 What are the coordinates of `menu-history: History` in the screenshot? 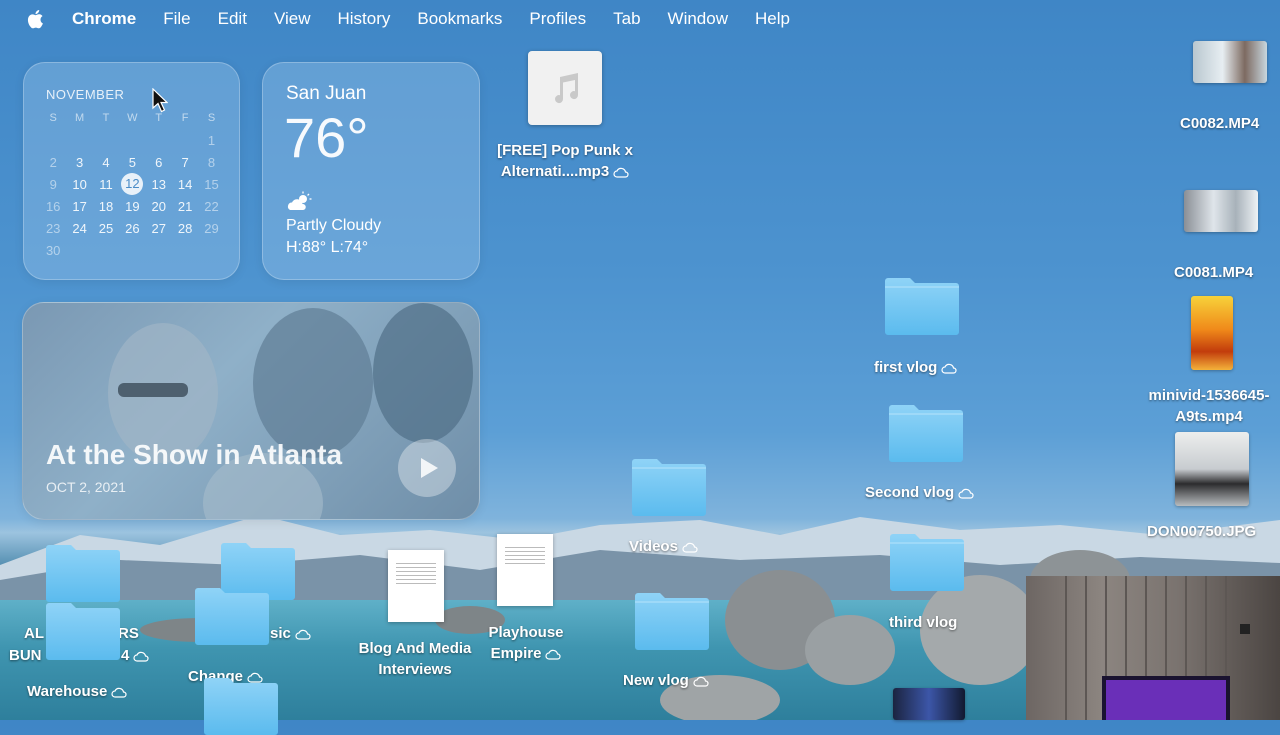 It's located at (363, 19).